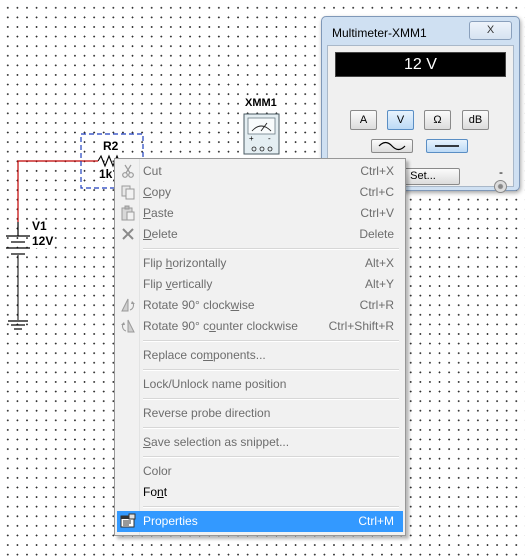 This screenshot has width=525, height=558. I want to click on menu-item-label: Copy, so click(157, 192).